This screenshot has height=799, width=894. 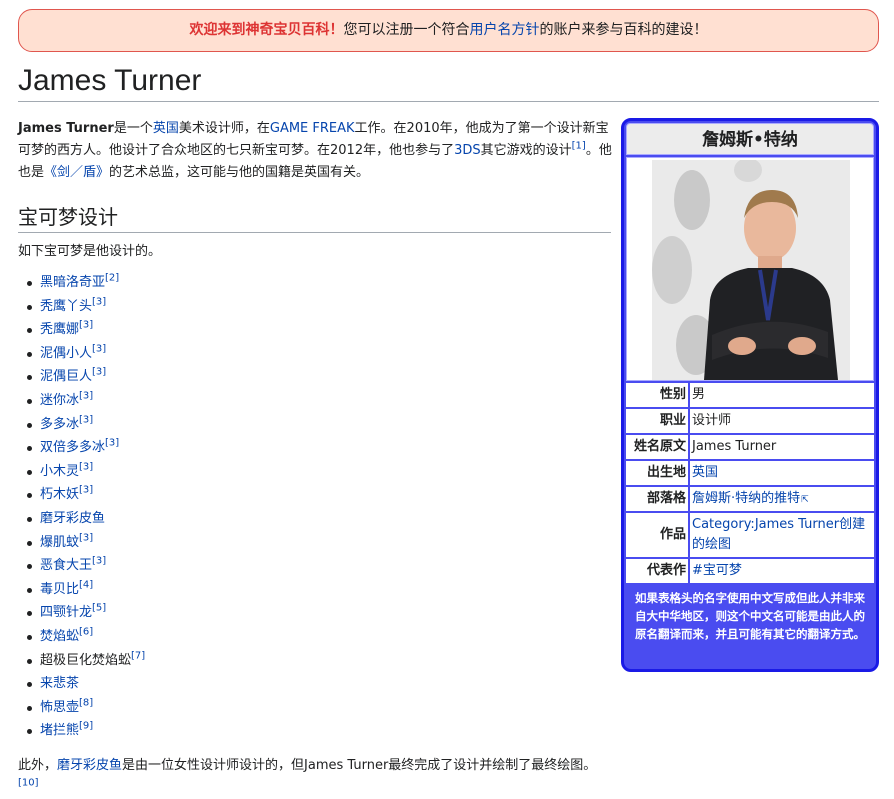 I want to click on pokemon-link: 迷你冰, so click(x=59, y=400).